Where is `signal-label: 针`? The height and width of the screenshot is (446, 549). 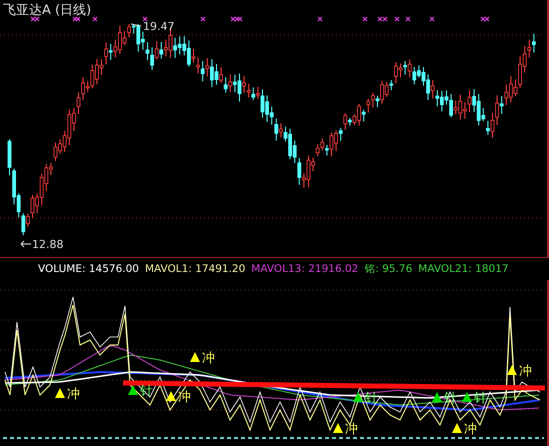 signal-label: 针 is located at coordinates (450, 398).